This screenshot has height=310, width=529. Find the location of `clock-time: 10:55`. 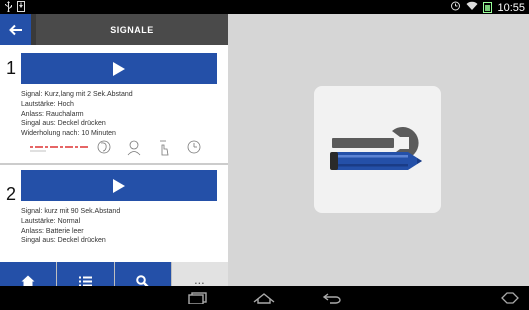

clock-time: 10:55 is located at coordinates (511, 7).